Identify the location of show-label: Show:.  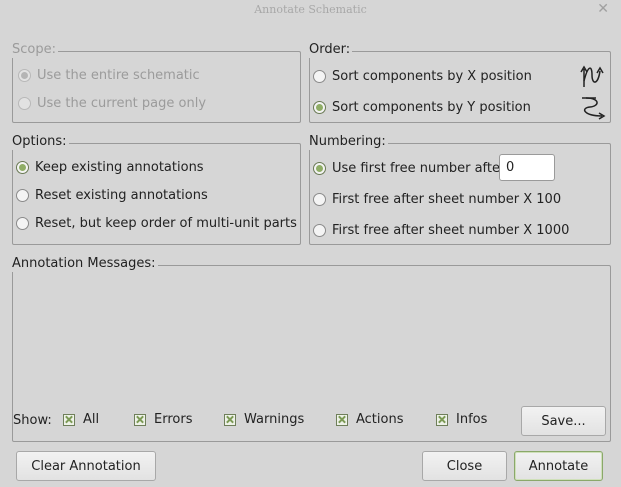
(32, 420).